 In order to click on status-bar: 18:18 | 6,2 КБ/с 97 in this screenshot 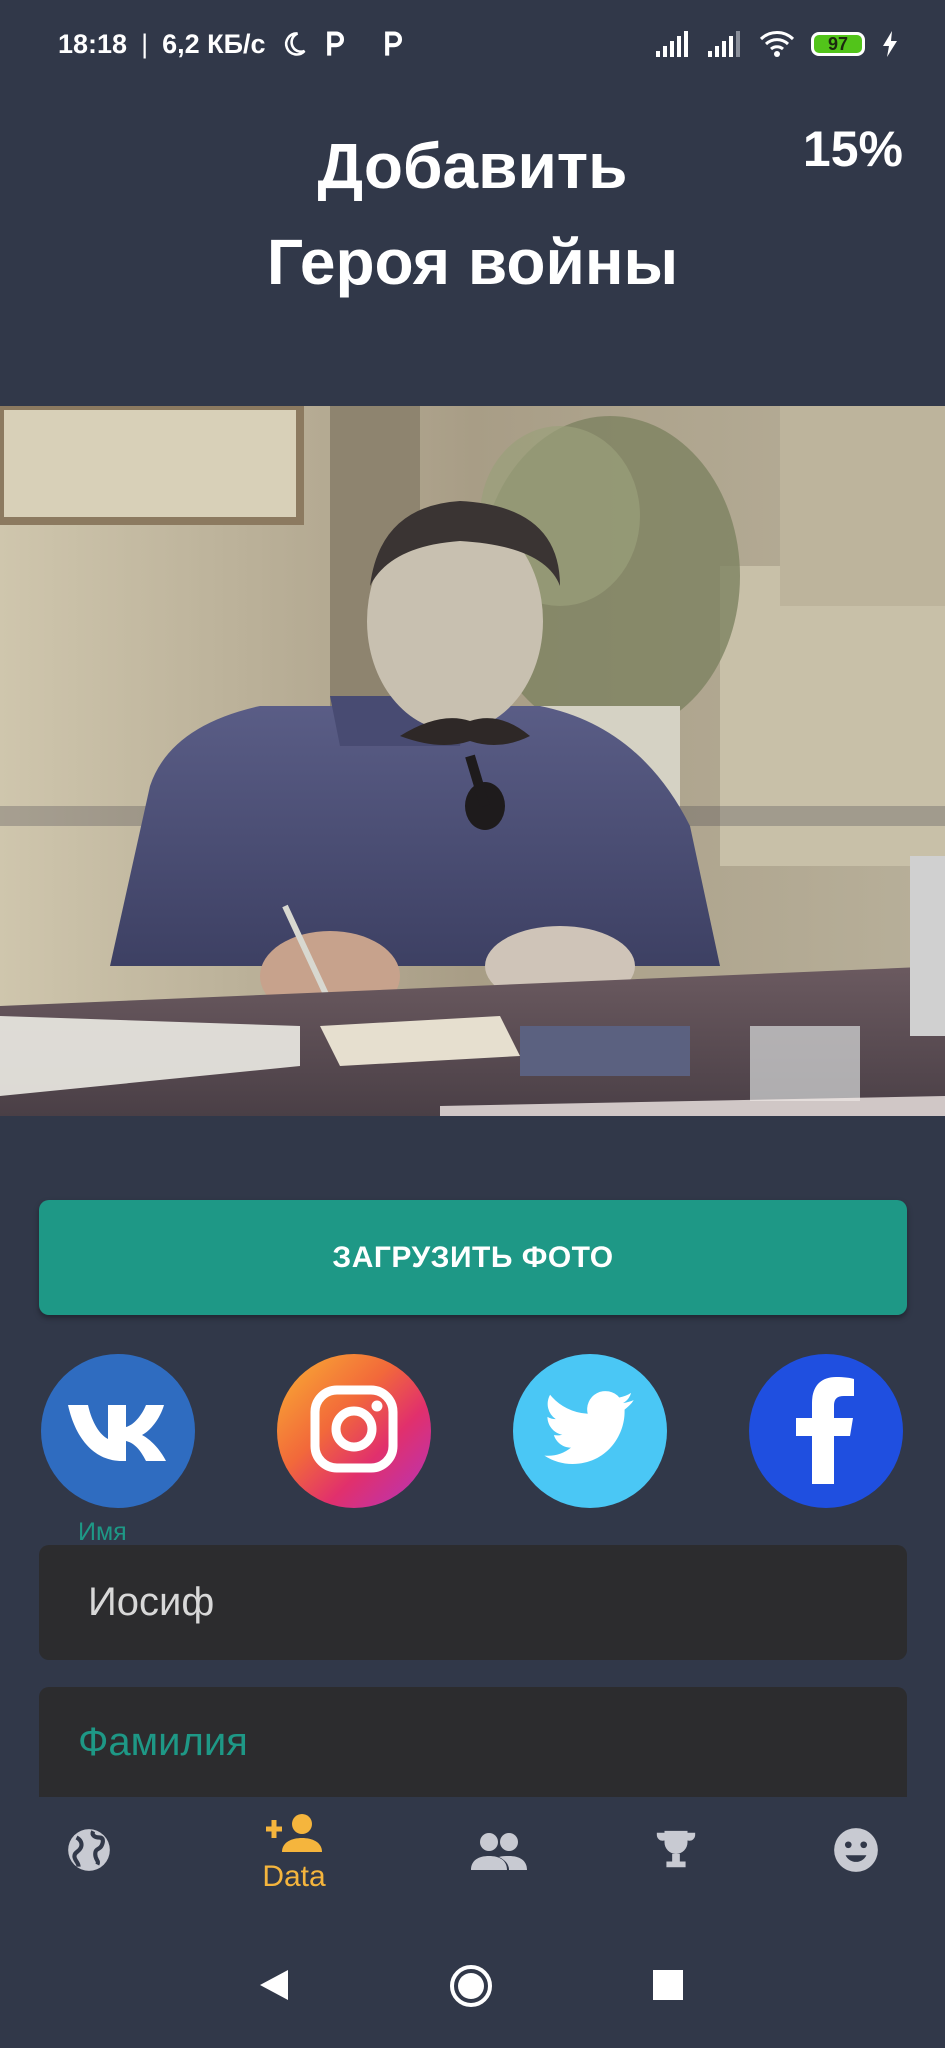, I will do `click(472, 44)`.